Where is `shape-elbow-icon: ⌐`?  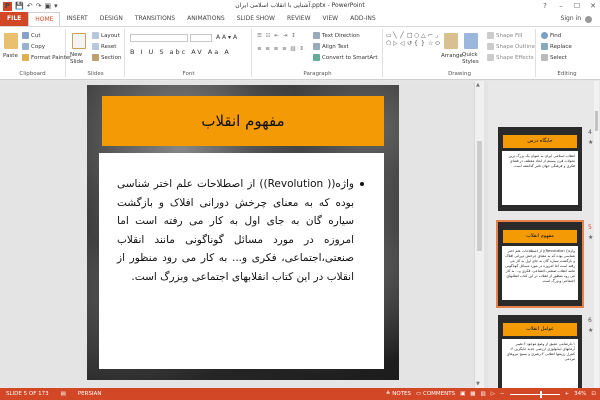
shape-elbow-icon: ⌐ is located at coordinates (431, 35).